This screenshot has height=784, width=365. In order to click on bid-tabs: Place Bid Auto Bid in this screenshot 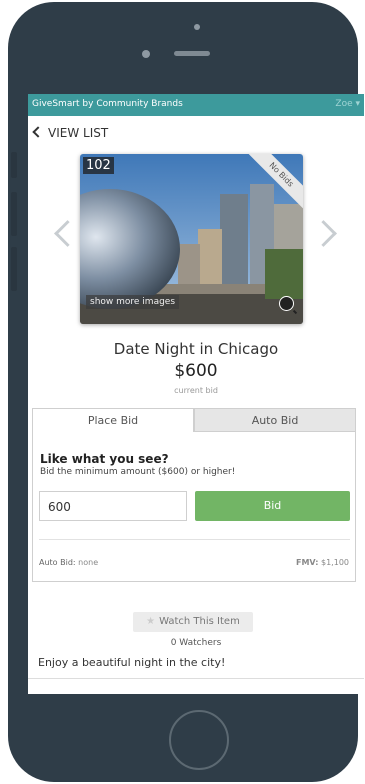, I will do `click(194, 420)`.